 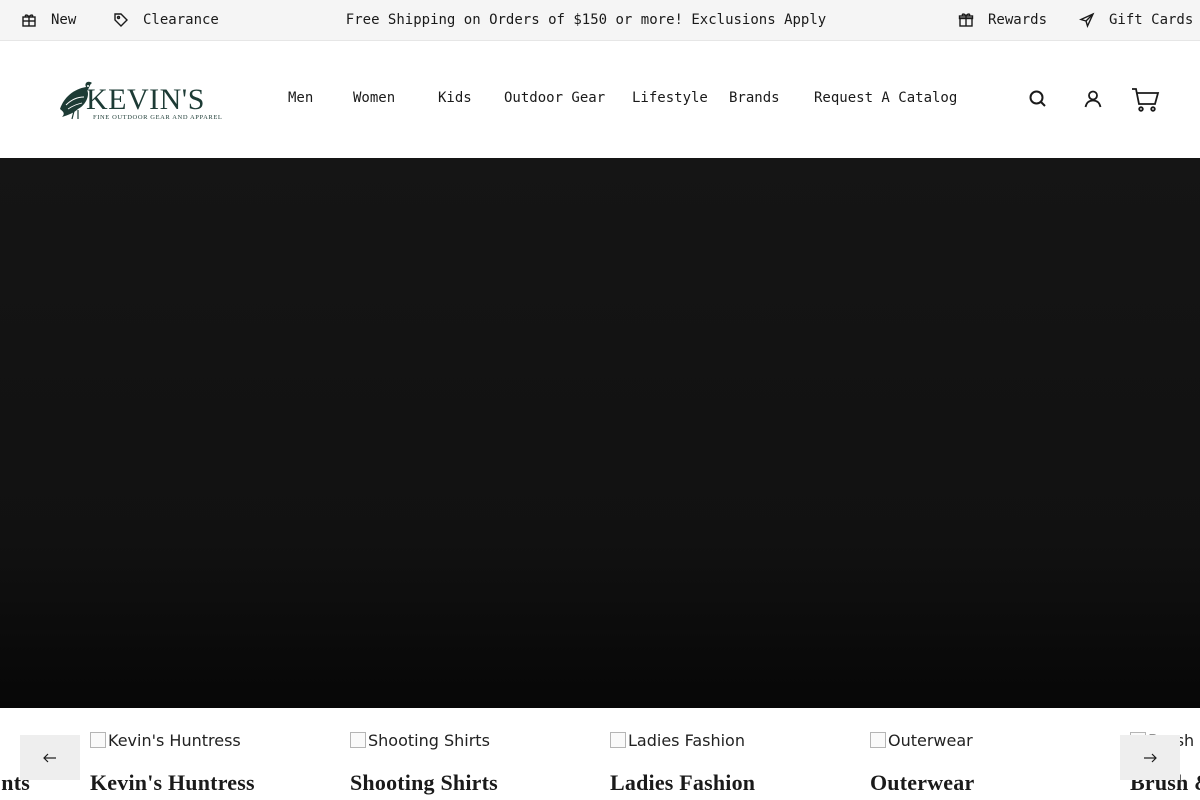 I want to click on category-image-alt: Ladies Fashion, so click(x=686, y=740).